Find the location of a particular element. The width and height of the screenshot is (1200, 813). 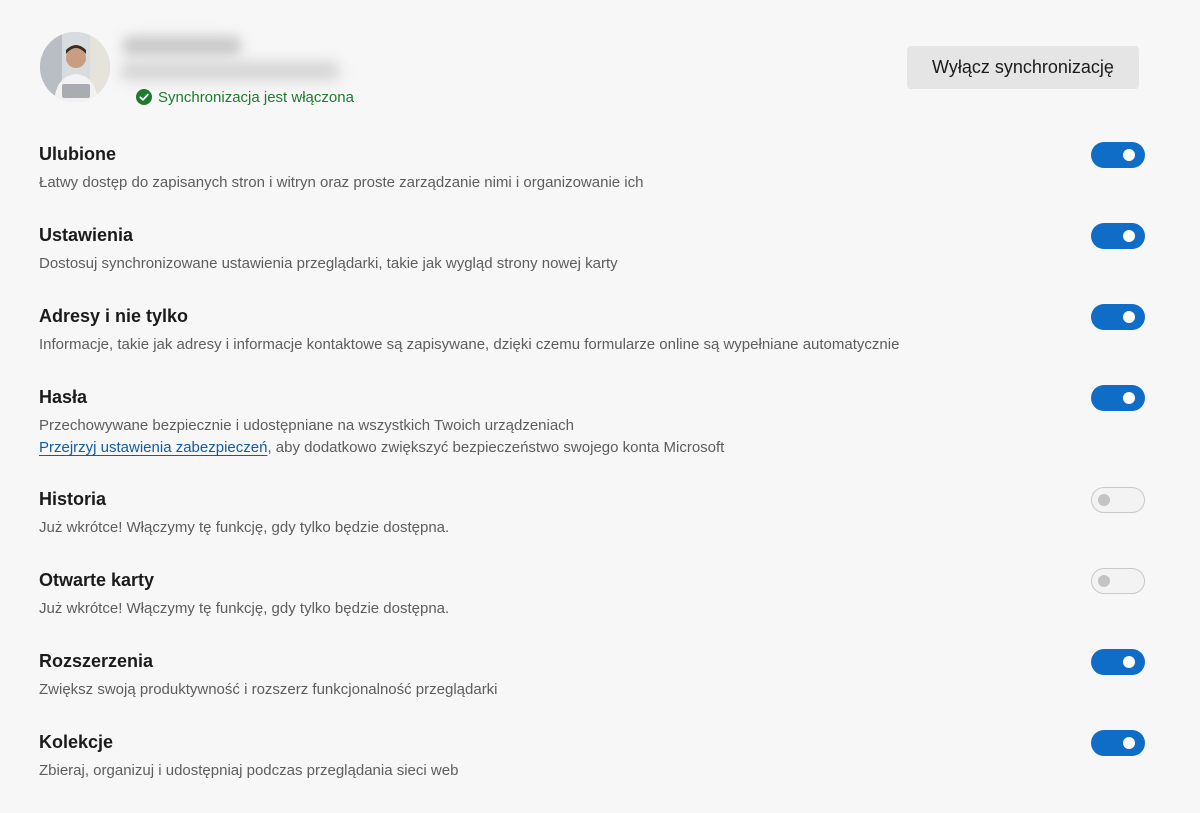

profile-header: Synchronizacja jest włączona is located at coordinates (390, 72).